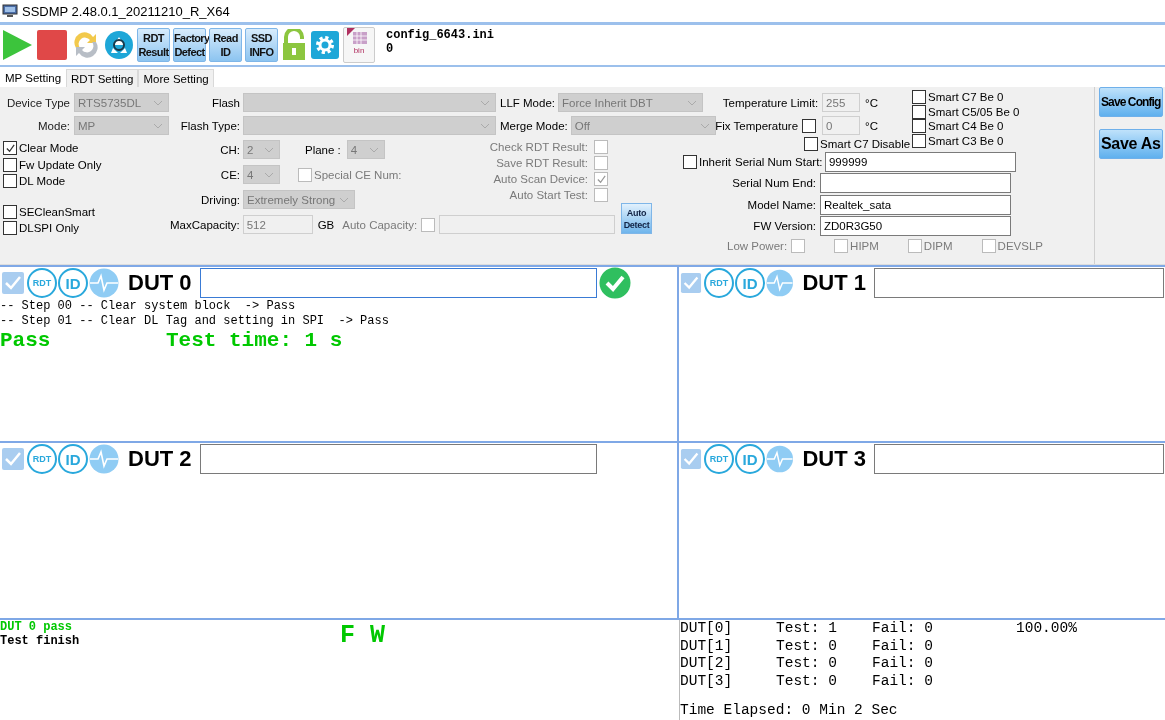 Image resolution: width=1165 pixels, height=720 pixels. What do you see at coordinates (261, 174) in the screenshot?
I see `ce-dropdown: 4` at bounding box center [261, 174].